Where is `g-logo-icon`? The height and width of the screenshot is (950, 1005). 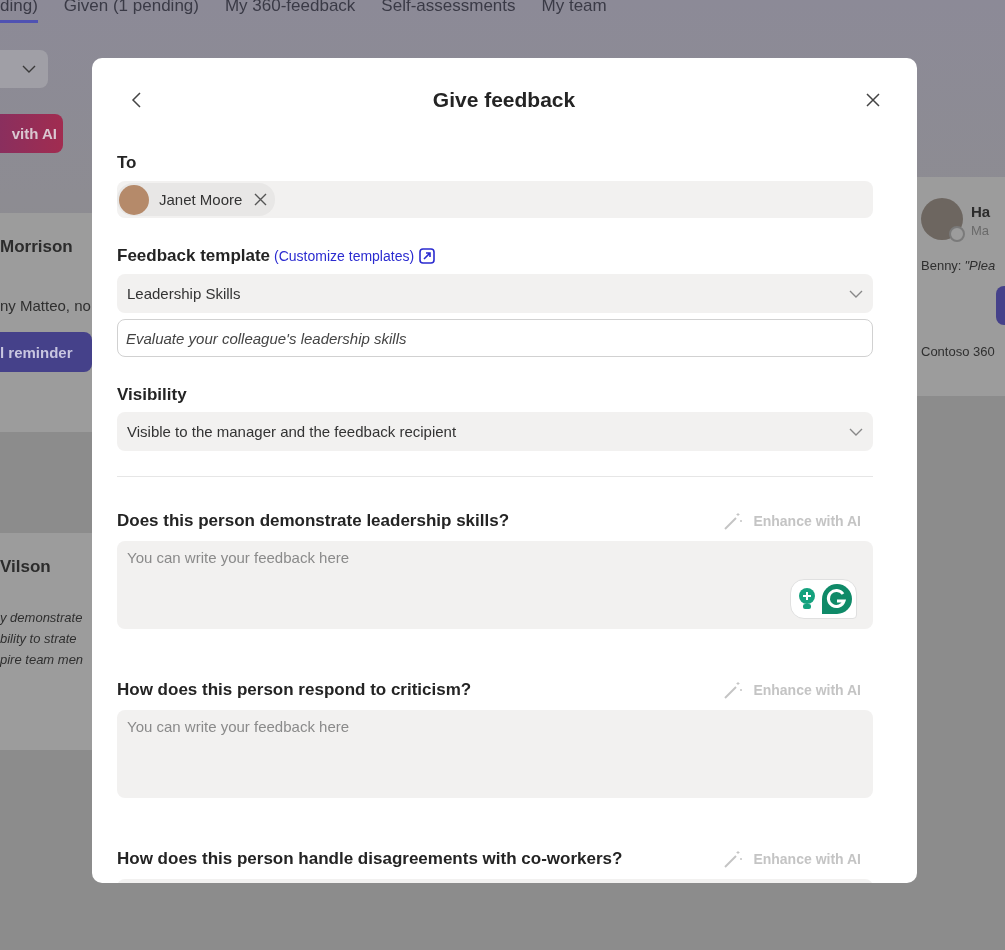
g-logo-icon is located at coordinates (837, 599).